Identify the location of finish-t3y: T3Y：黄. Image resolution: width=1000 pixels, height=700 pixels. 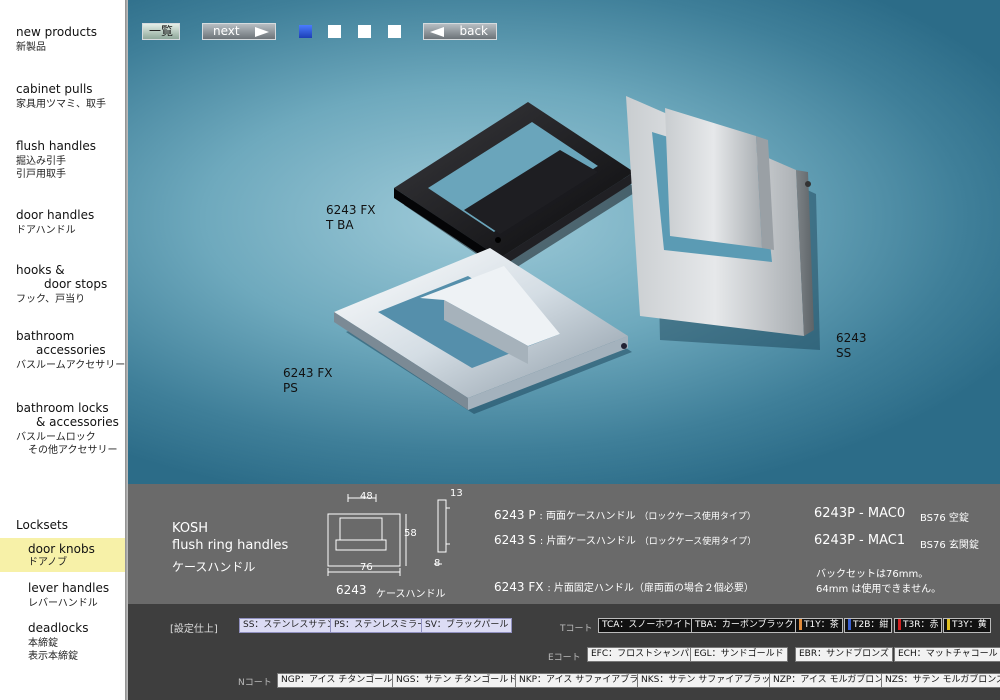
(967, 625).